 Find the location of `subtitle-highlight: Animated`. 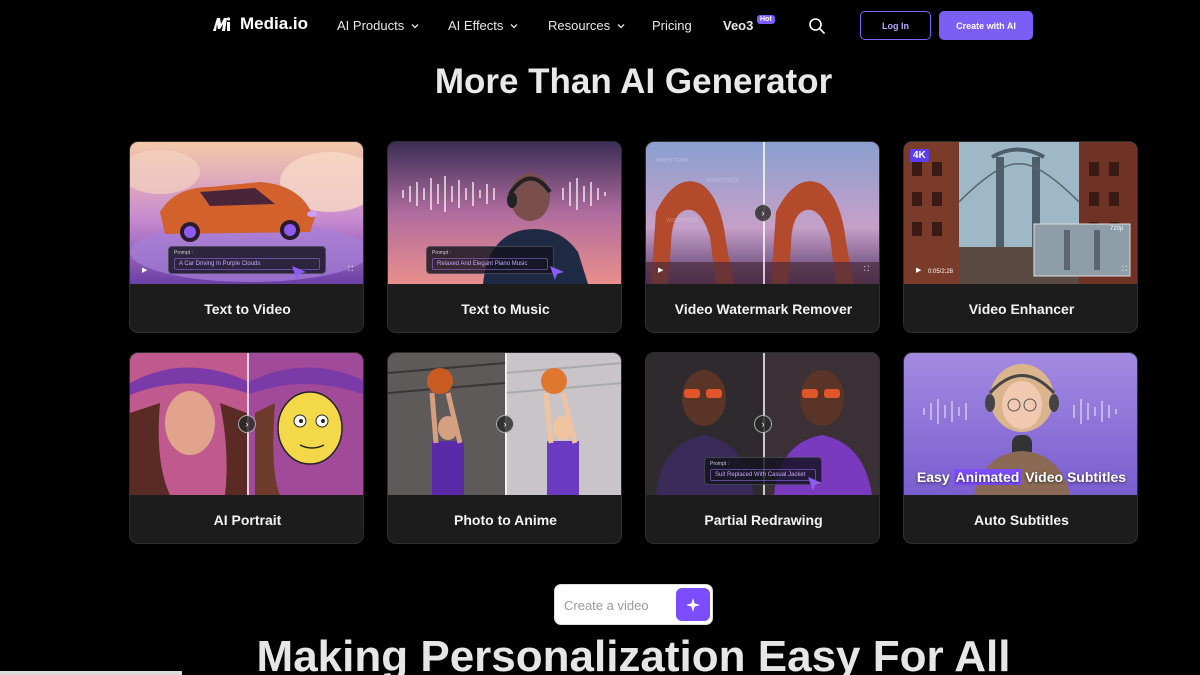

subtitle-highlight: Animated is located at coordinates (987, 477).